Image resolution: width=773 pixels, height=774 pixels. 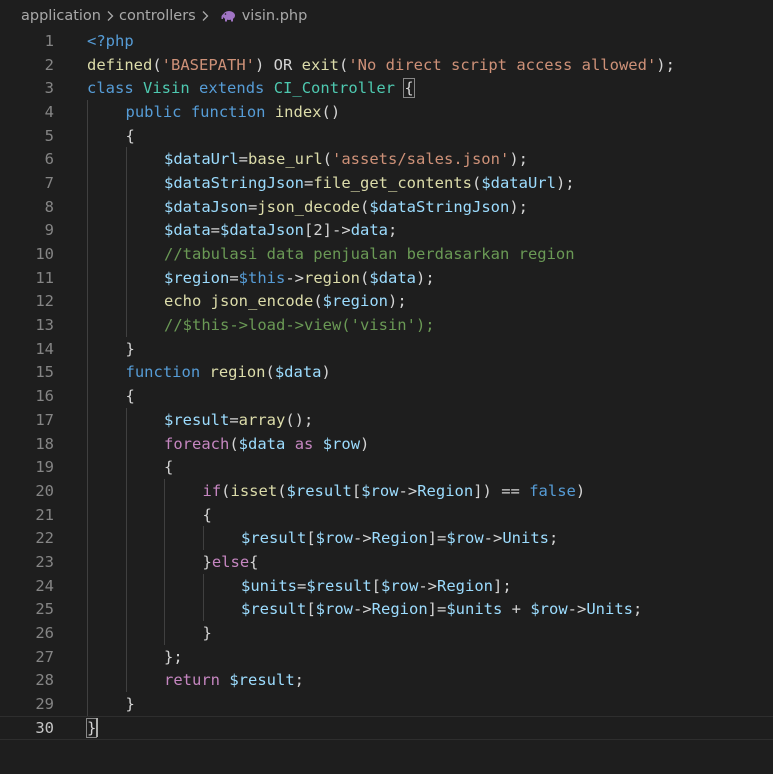 What do you see at coordinates (386, 443) in the screenshot?
I see `code-line: 18 foreach($data as $row)` at bounding box center [386, 443].